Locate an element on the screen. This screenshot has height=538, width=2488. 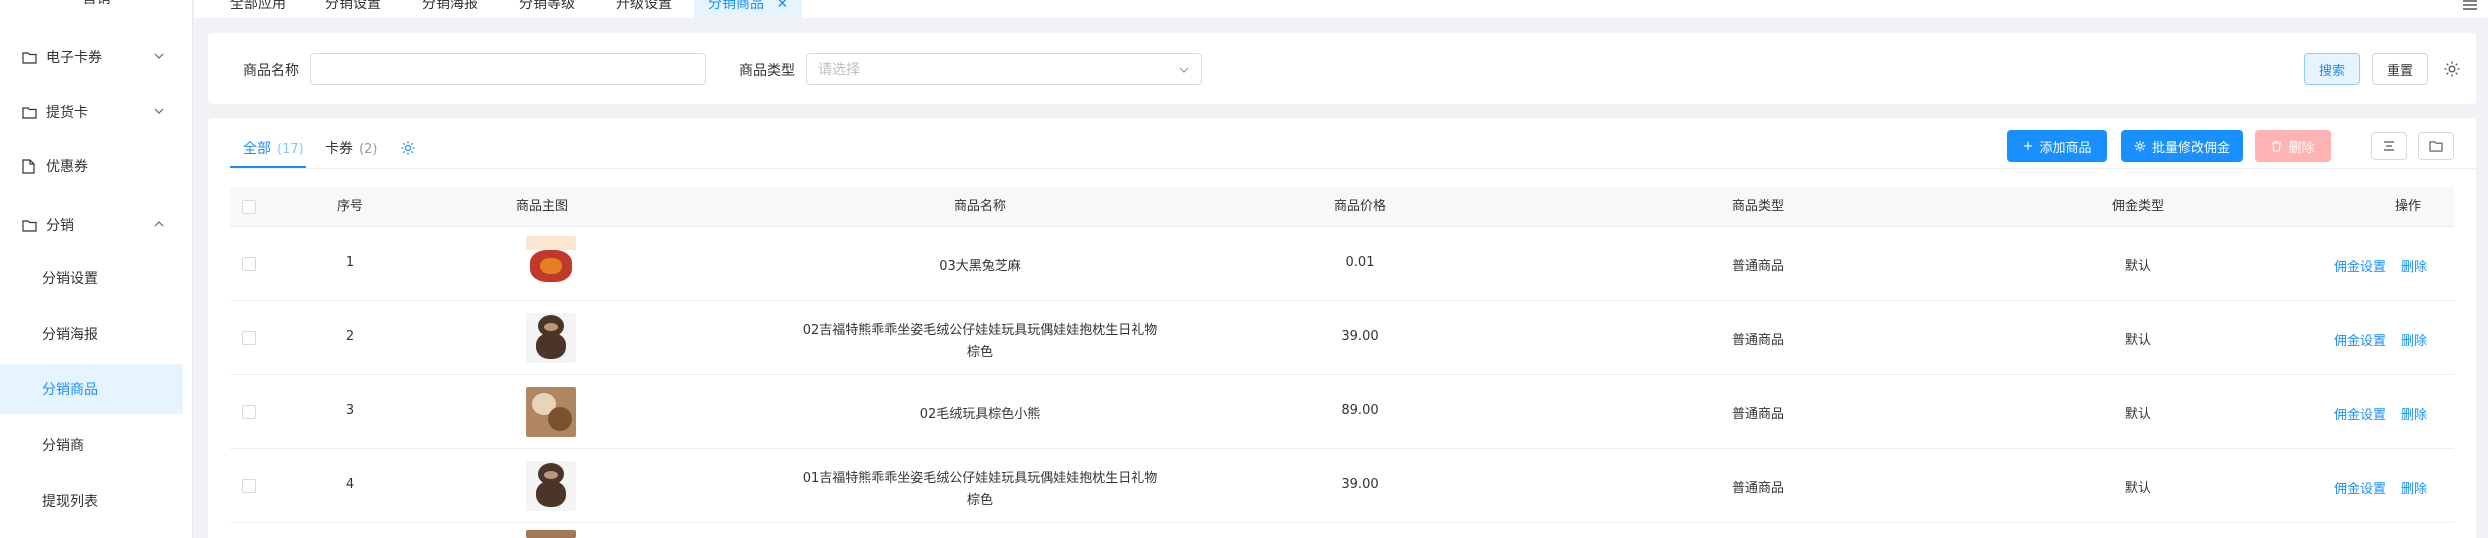
view-tab-divider is located at coordinates (1353, 168).